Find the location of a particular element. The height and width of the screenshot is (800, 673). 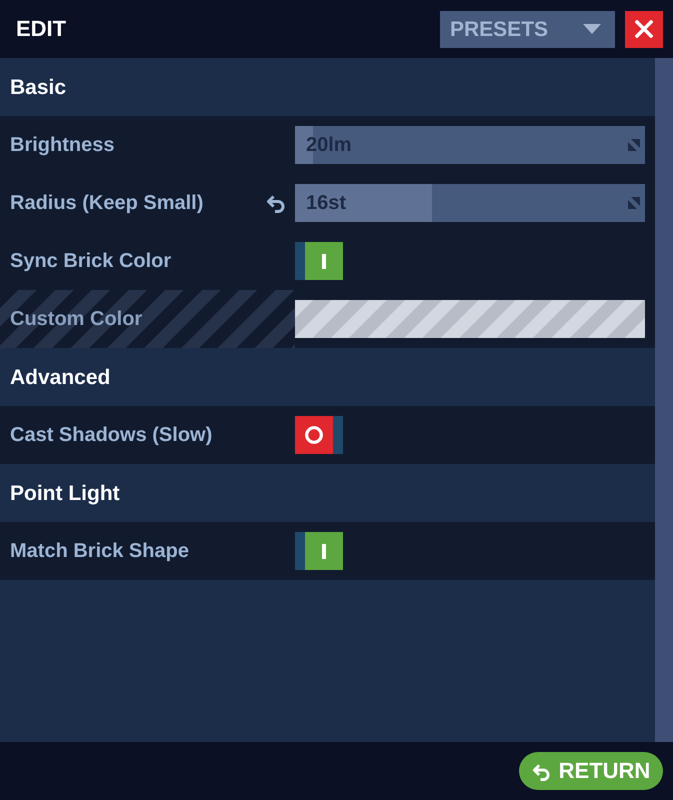

close-button is located at coordinates (644, 29).